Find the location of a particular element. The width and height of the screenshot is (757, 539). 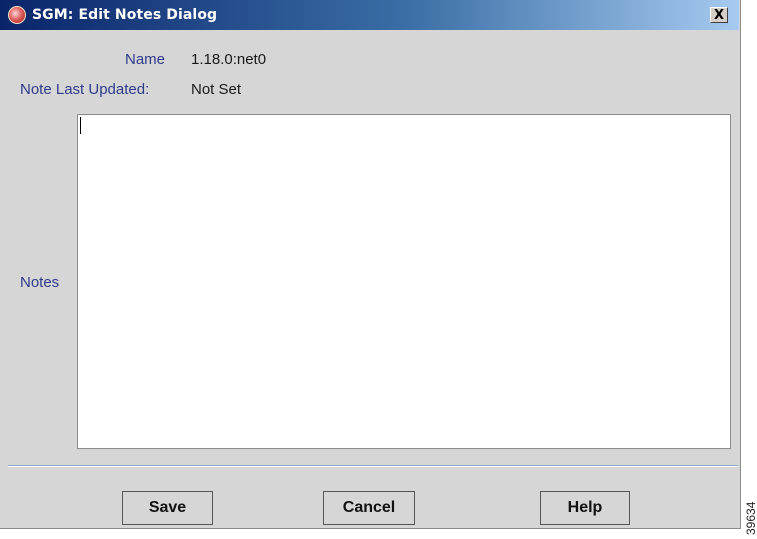

figure-code: 39634 is located at coordinates (750, 518).